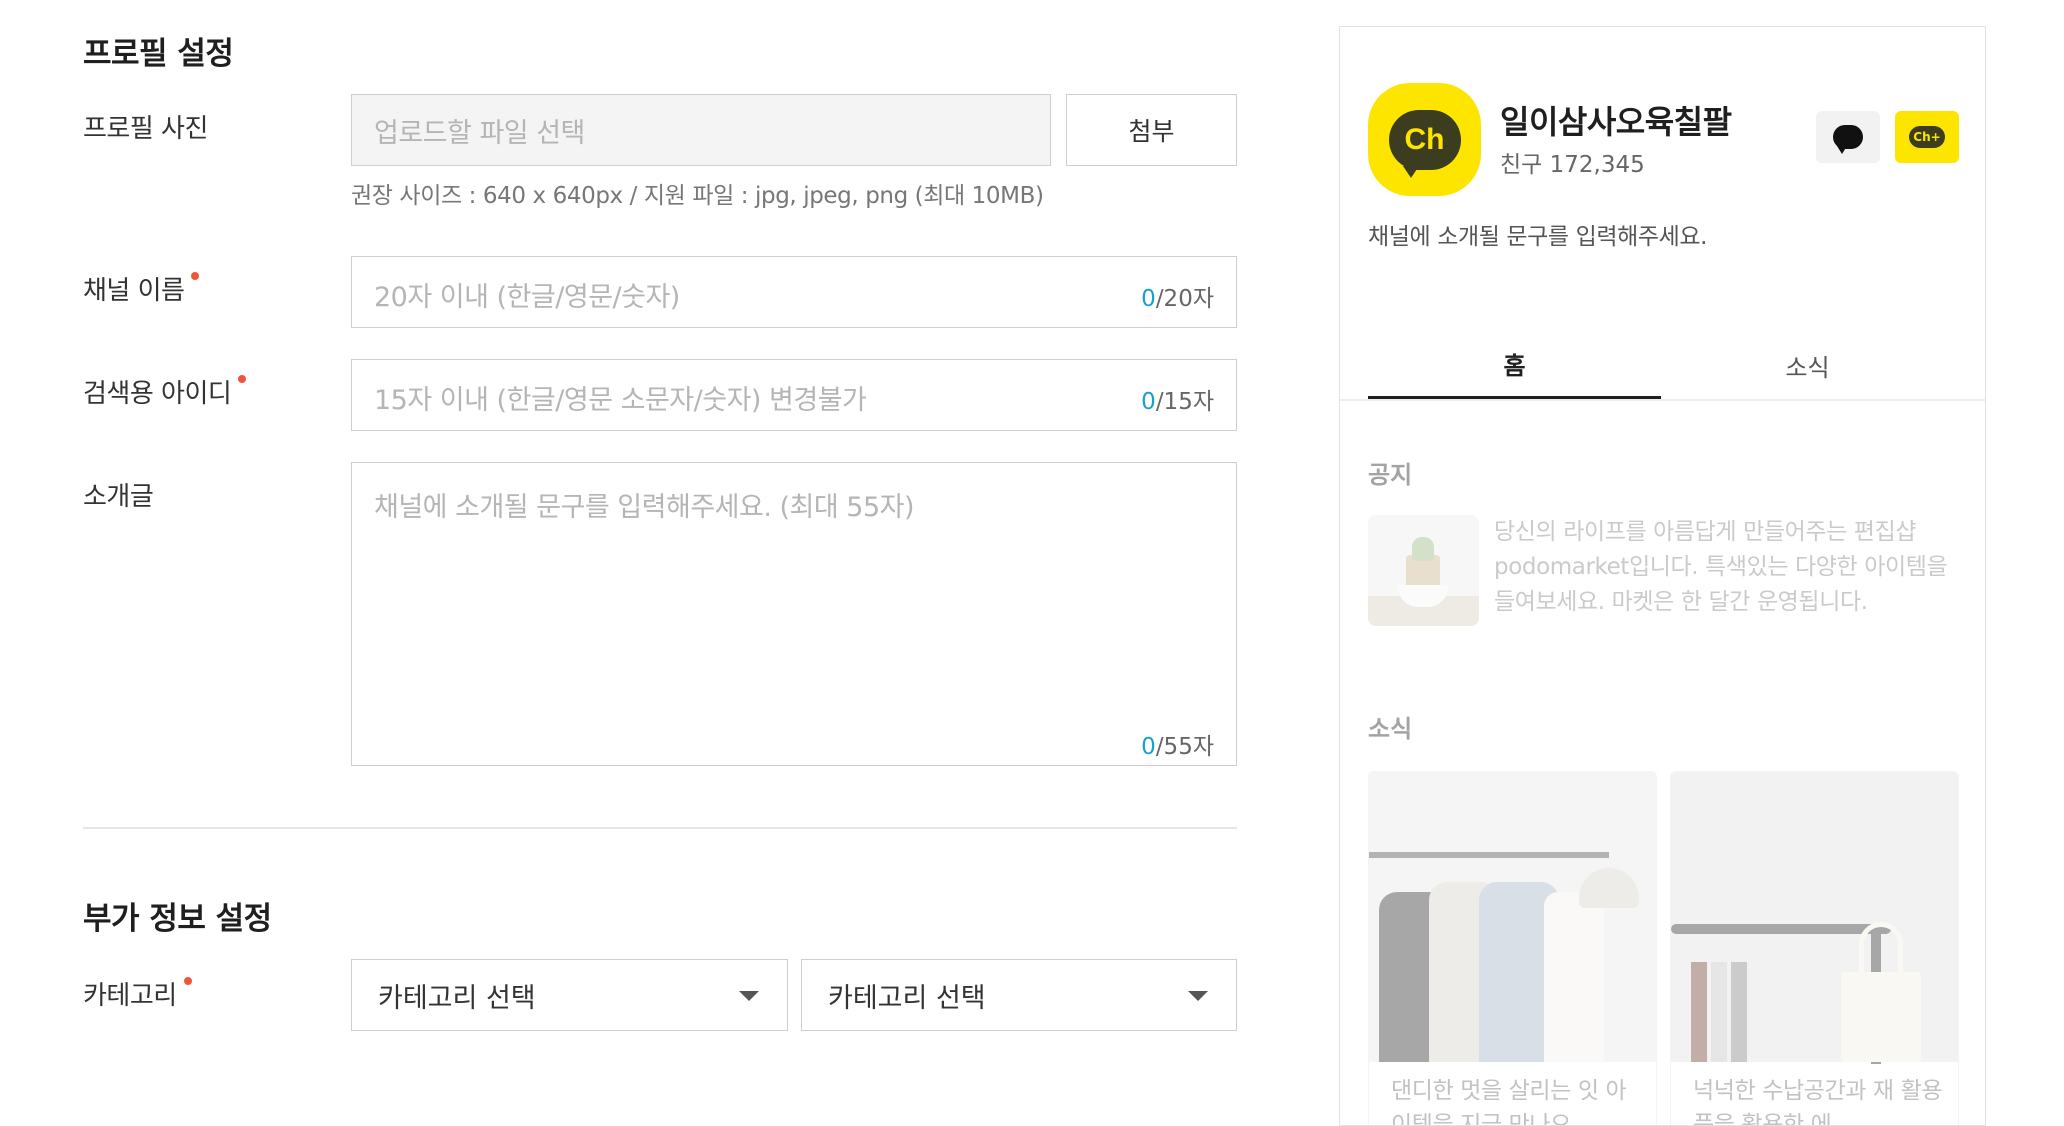  Describe the element at coordinates (177, 919) in the screenshot. I see `extra-section-title: 부가 정보 설정` at that location.